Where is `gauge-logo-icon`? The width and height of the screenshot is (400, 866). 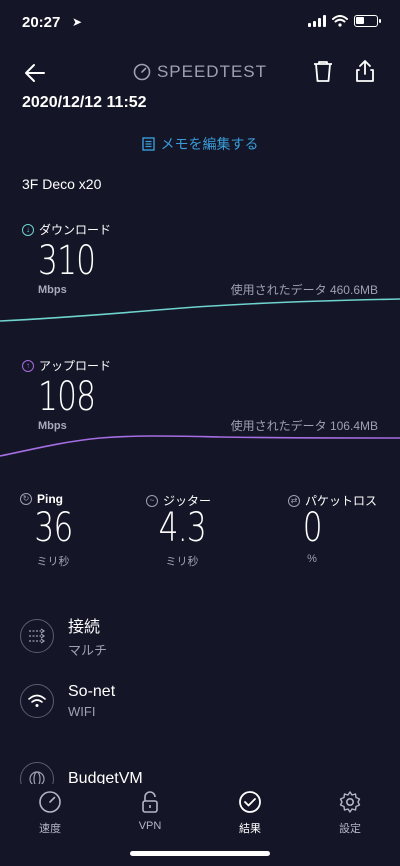 gauge-logo-icon is located at coordinates (142, 72).